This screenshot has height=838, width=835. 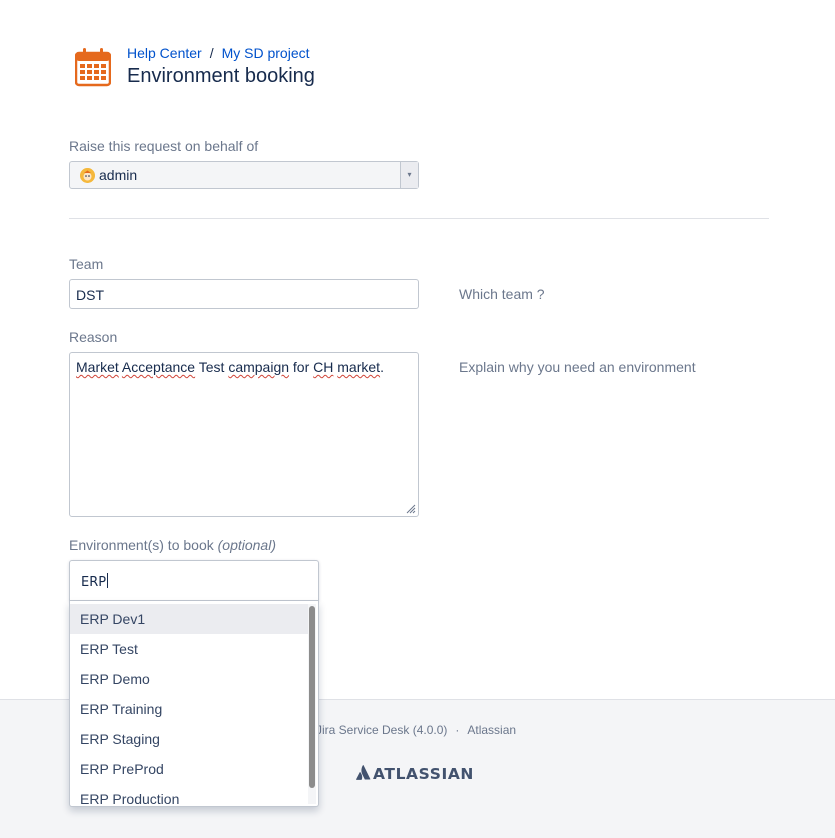 What do you see at coordinates (382, 730) in the screenshot?
I see `footer-product: Jira Service Desk (4.0.0)` at bounding box center [382, 730].